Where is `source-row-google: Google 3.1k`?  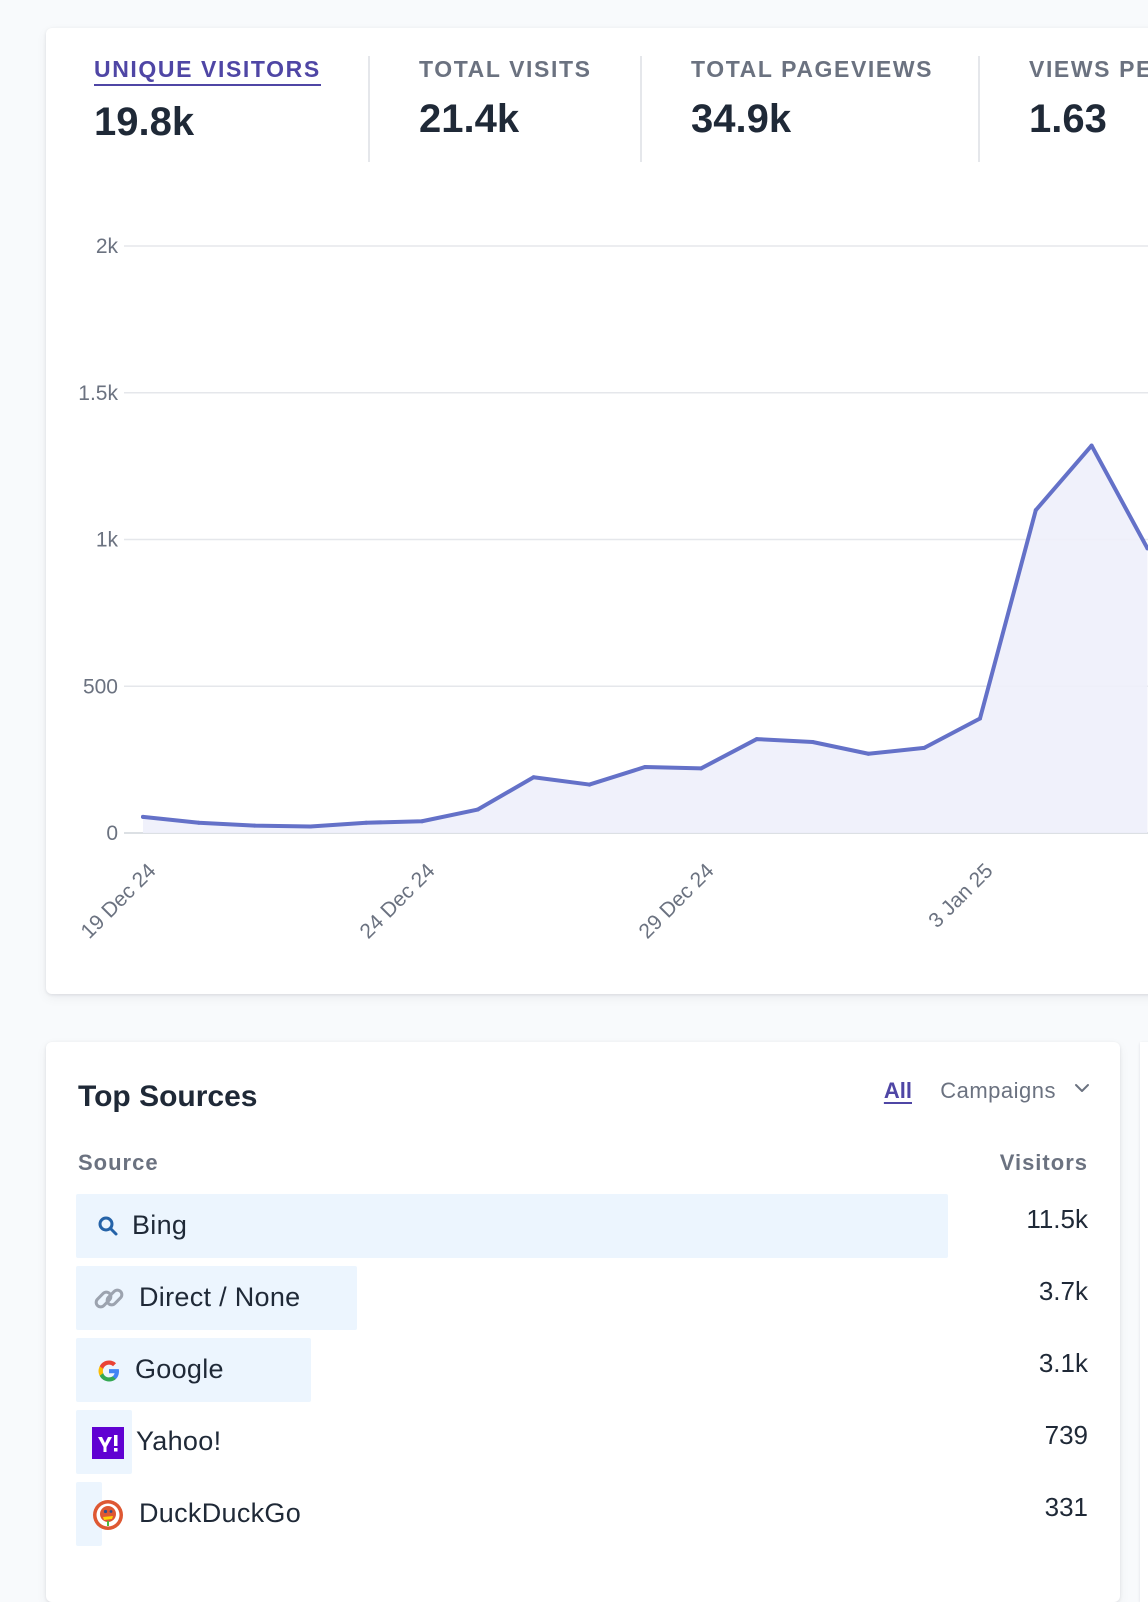 source-row-google: Google 3.1k is located at coordinates (582, 1370).